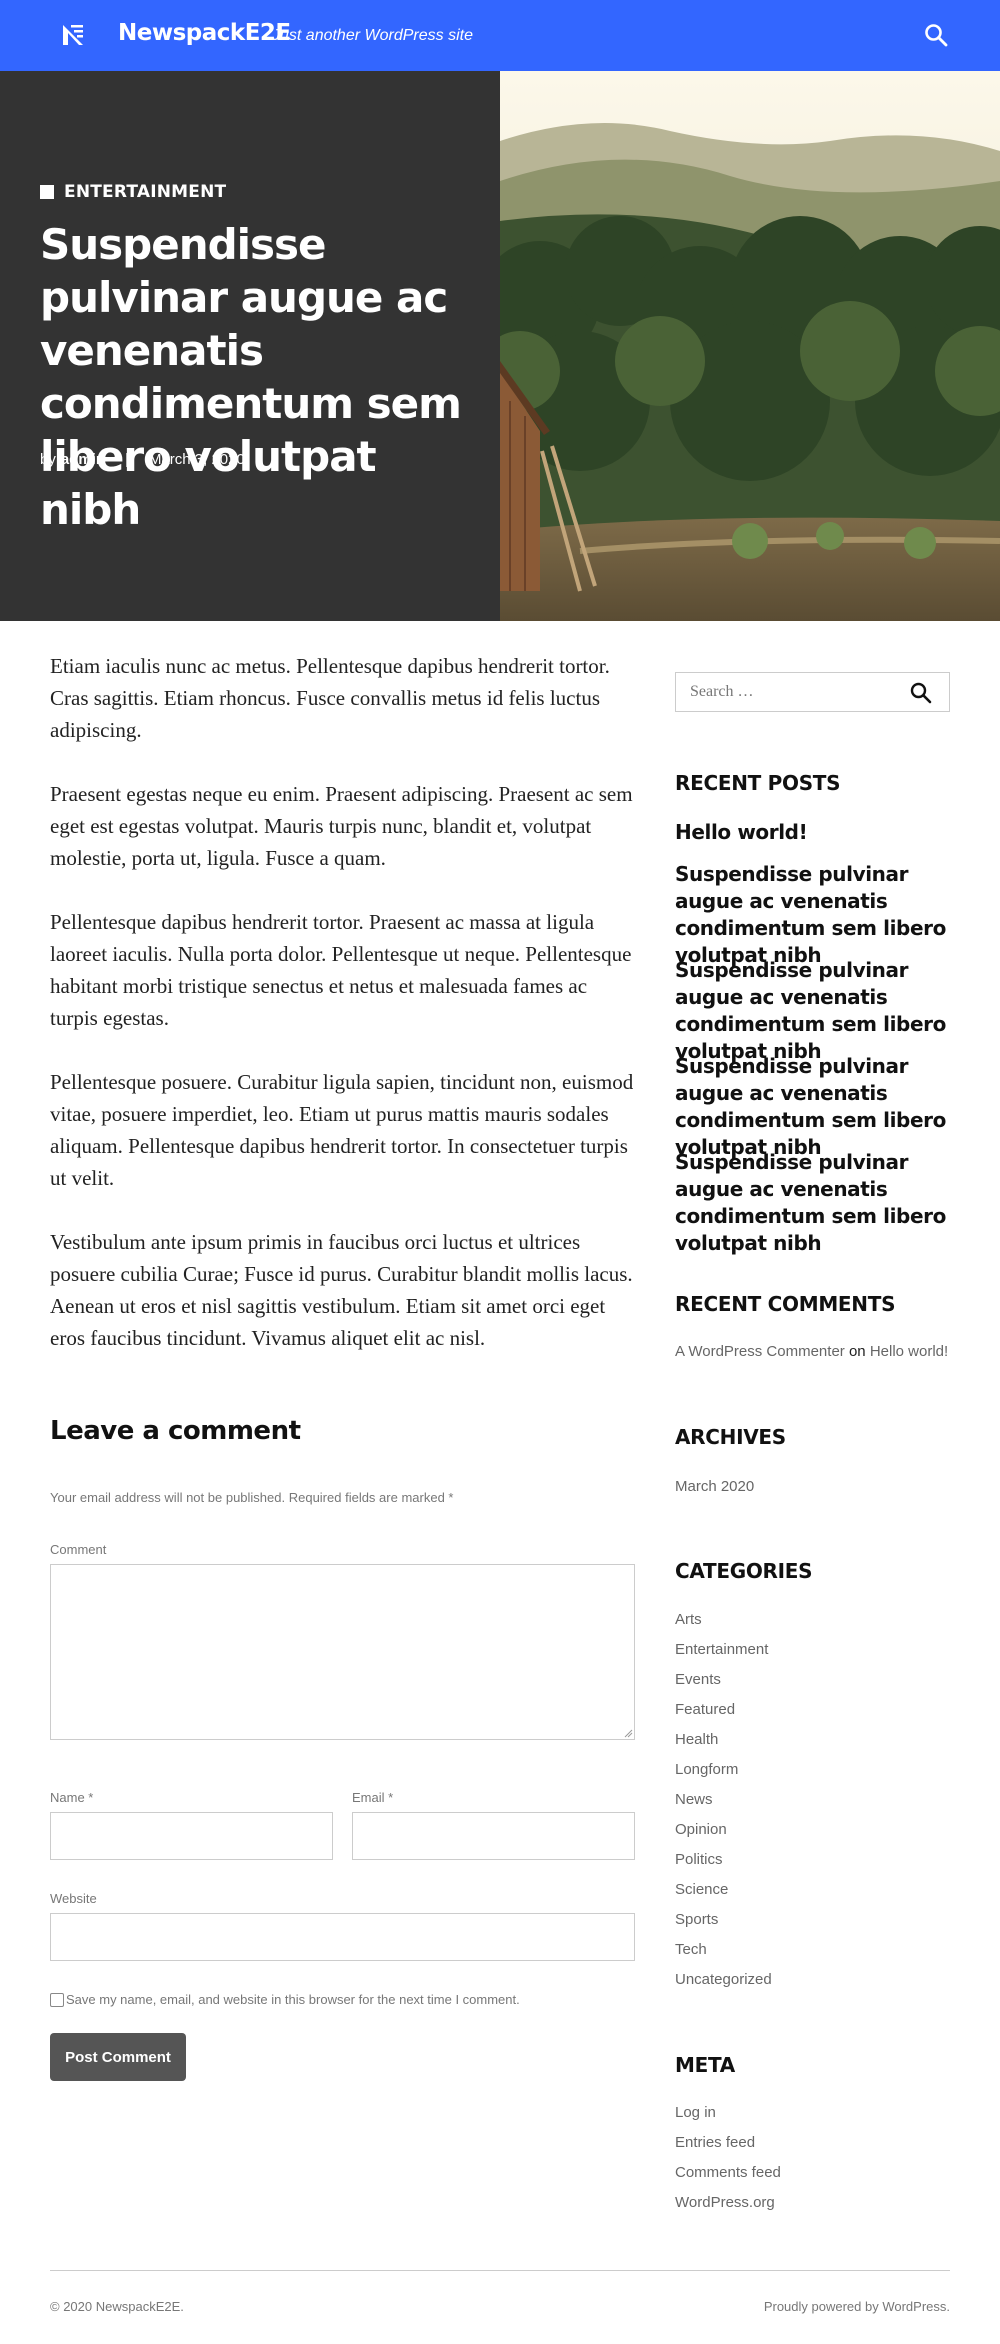 This screenshot has height=2344, width=1000. Describe the element at coordinates (695, 2112) in the screenshot. I see `meta-link-login: Log in` at that location.